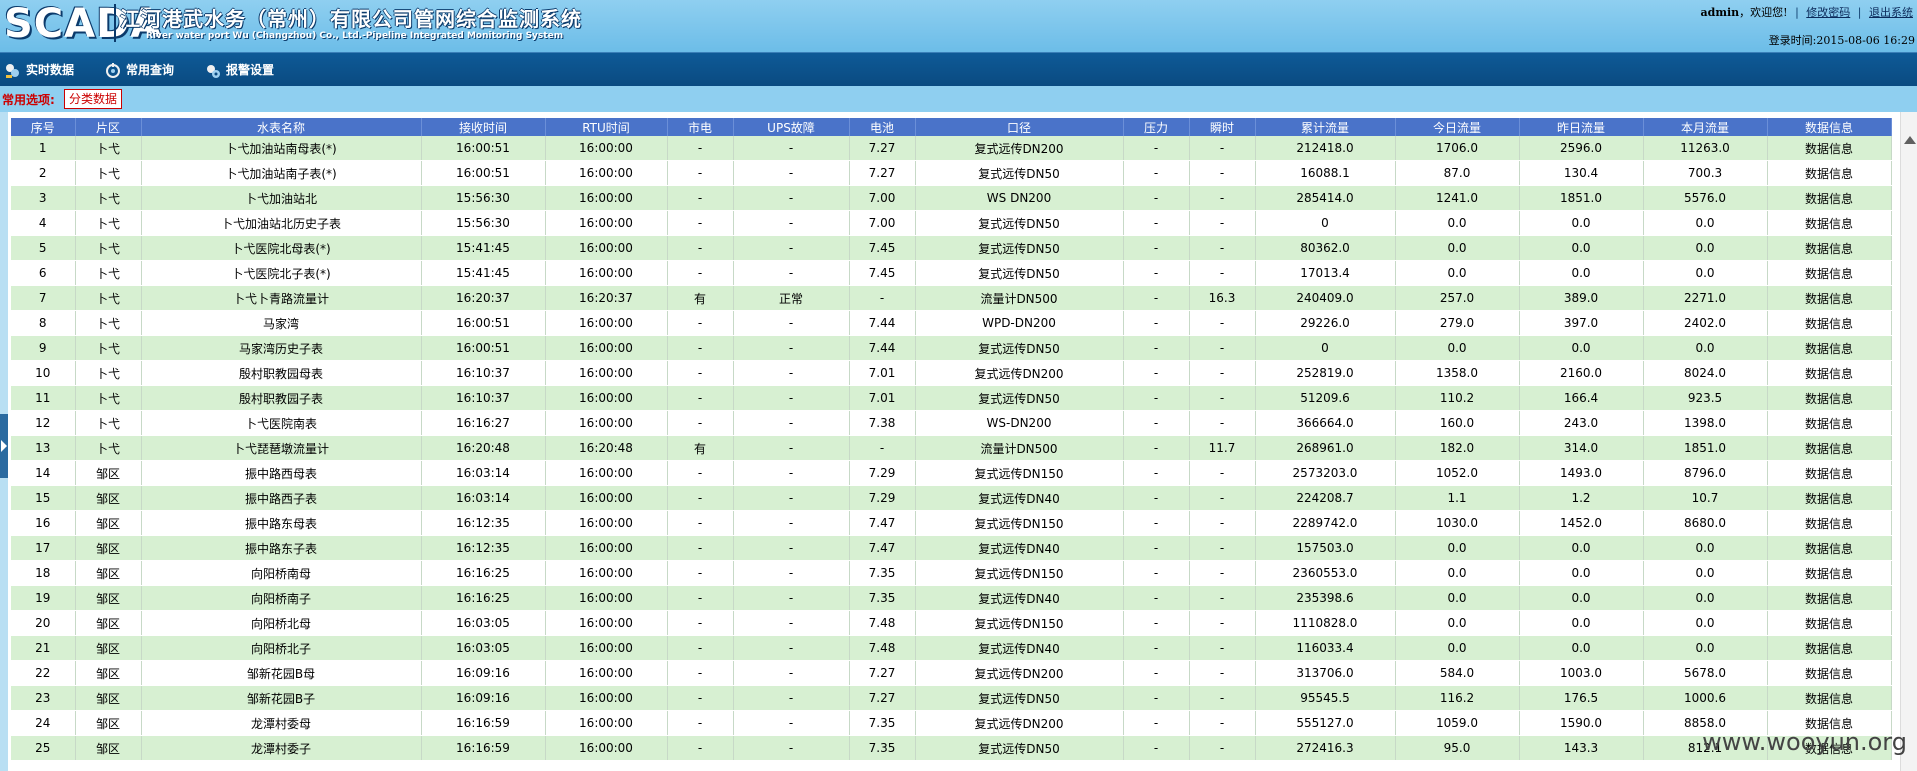 This screenshot has width=1917, height=771. Describe the element at coordinates (1325, 223) in the screenshot. I see `table-cell: 0` at that location.